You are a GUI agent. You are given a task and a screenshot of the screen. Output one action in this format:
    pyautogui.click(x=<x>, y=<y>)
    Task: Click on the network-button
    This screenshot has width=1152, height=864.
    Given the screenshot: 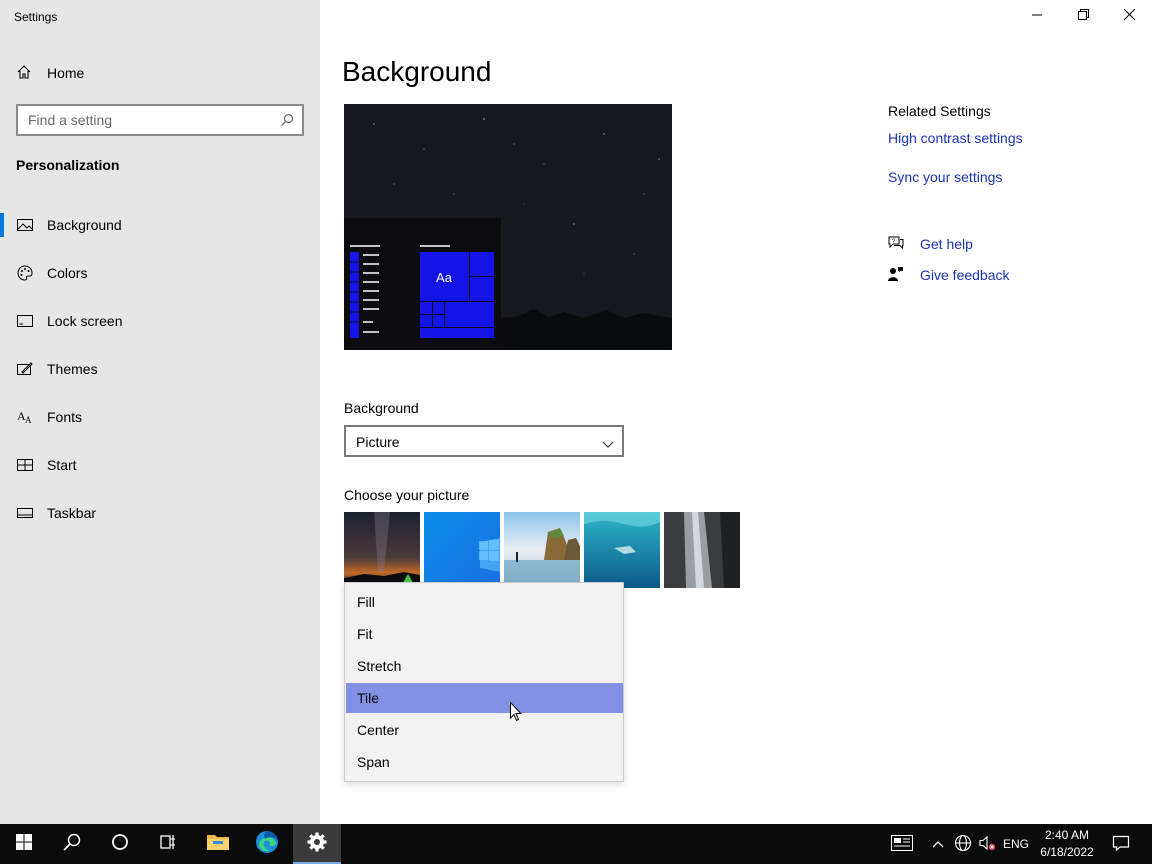 What is the action you would take?
    pyautogui.click(x=963, y=844)
    